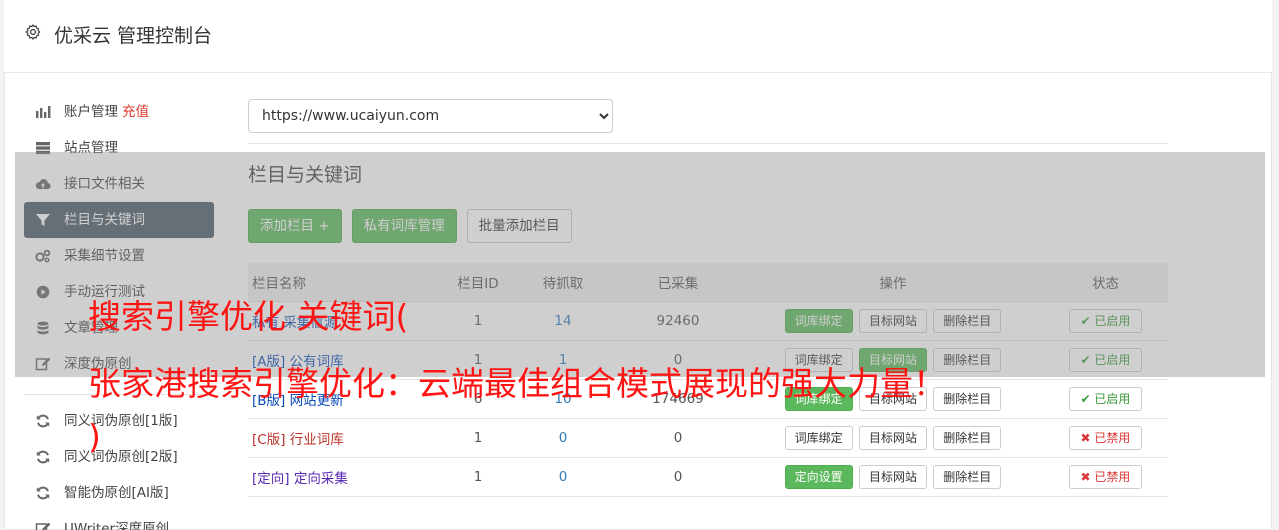 The width and height of the screenshot is (1279, 530). I want to click on table-row: [C版] 行业词库 1 0 0 词库绑定 目标网站 删除栏目 ✖ 已禁用, so click(708, 438).